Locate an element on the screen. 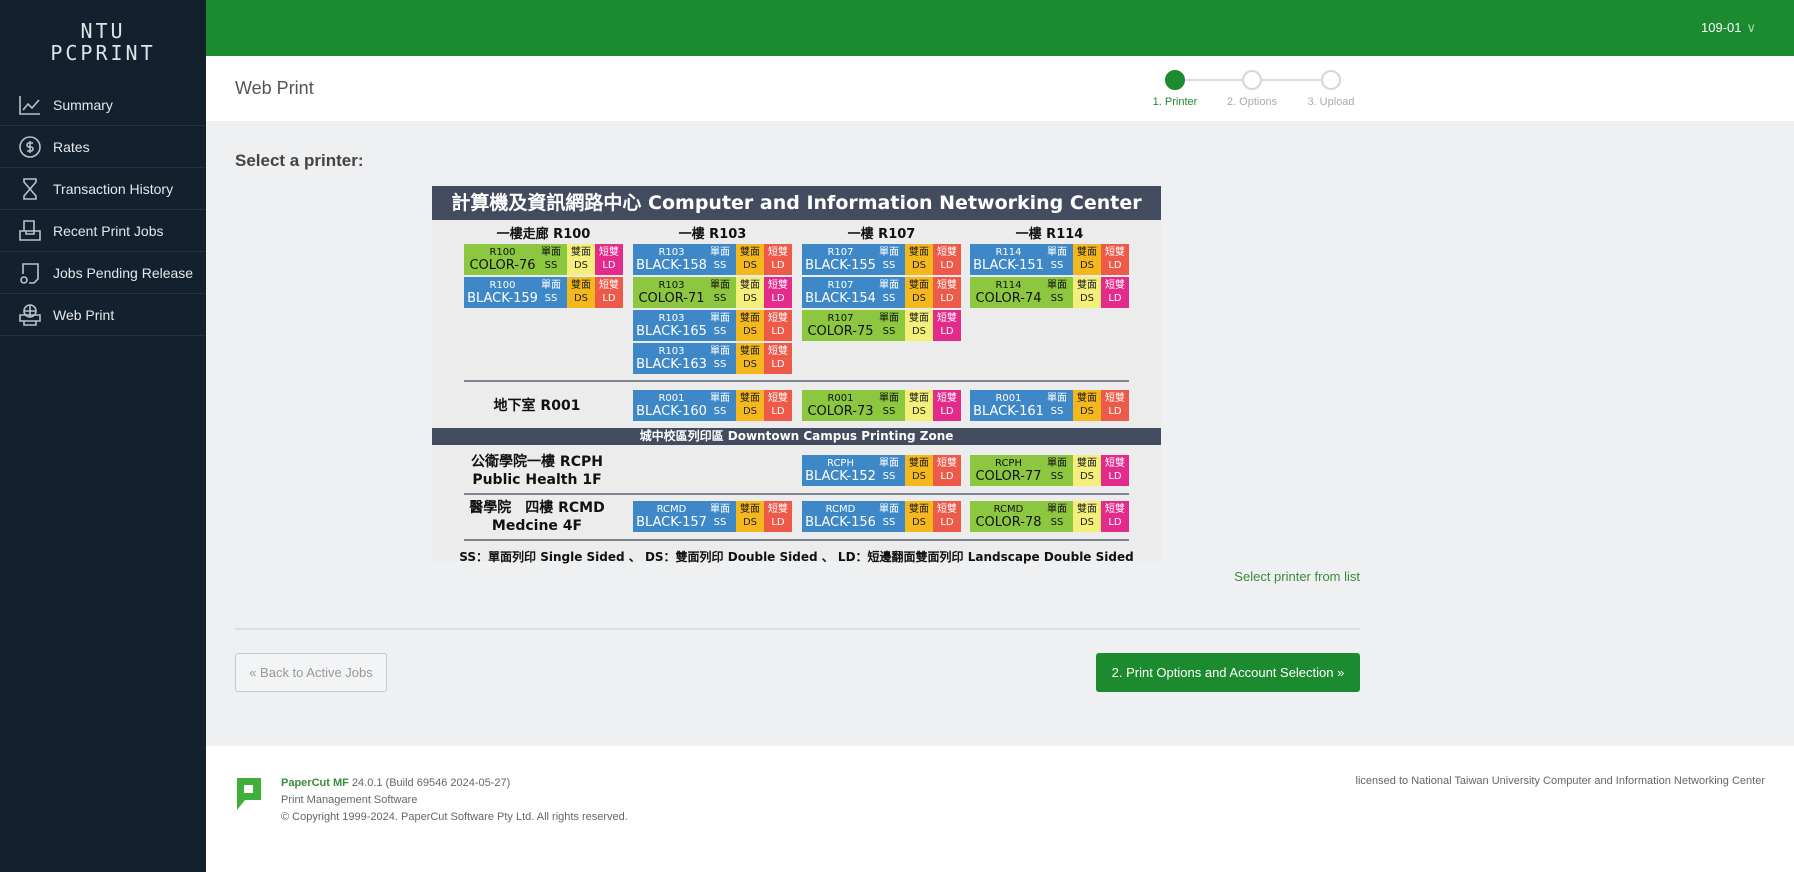 The image size is (1794, 872). select-printer-from-list-link: Select printer from list is located at coordinates (1297, 576).